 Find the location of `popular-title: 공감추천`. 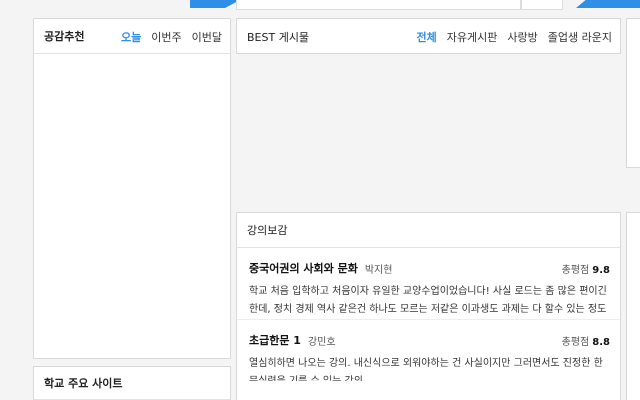

popular-title: 공감추천 is located at coordinates (64, 36).